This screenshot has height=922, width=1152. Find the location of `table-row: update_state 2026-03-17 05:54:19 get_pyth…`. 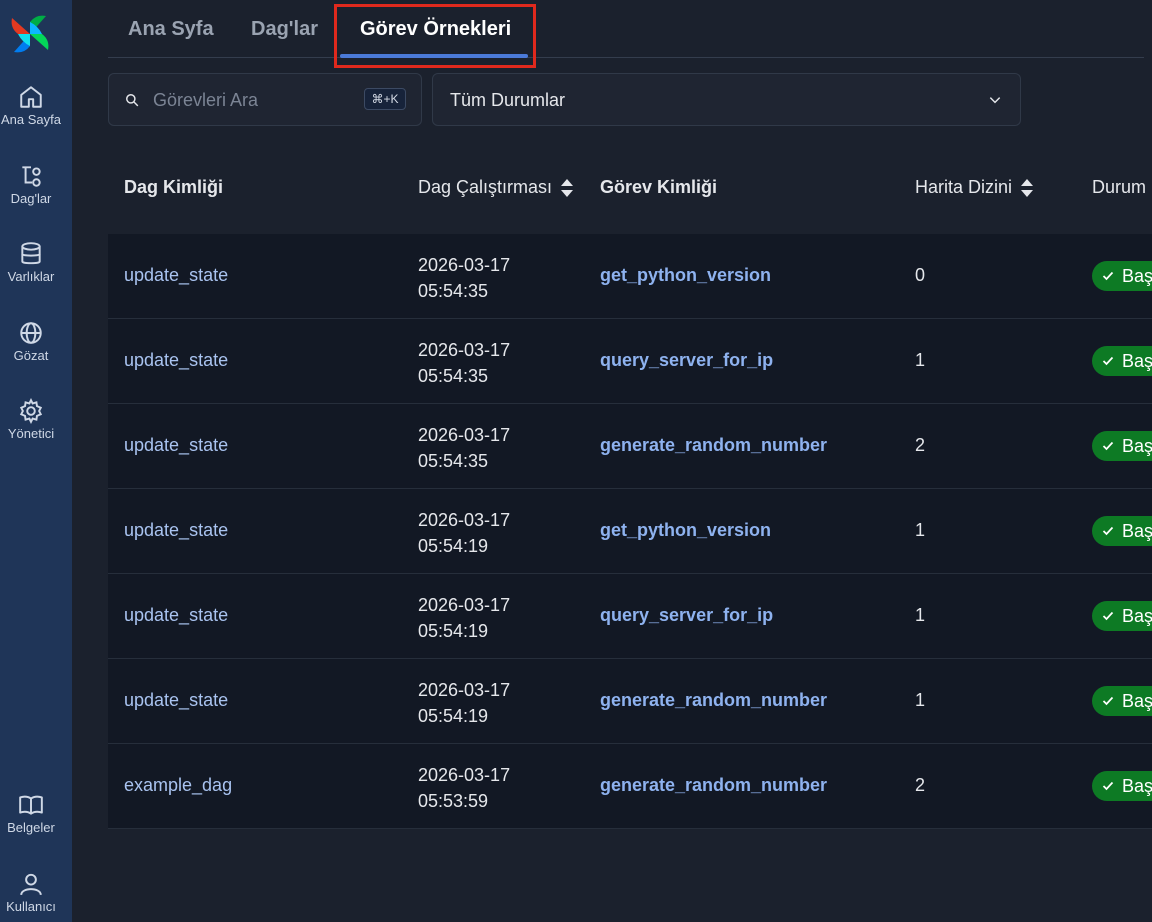

table-row: update_state 2026-03-17 05:54:19 get_pyth… is located at coordinates (630, 531).